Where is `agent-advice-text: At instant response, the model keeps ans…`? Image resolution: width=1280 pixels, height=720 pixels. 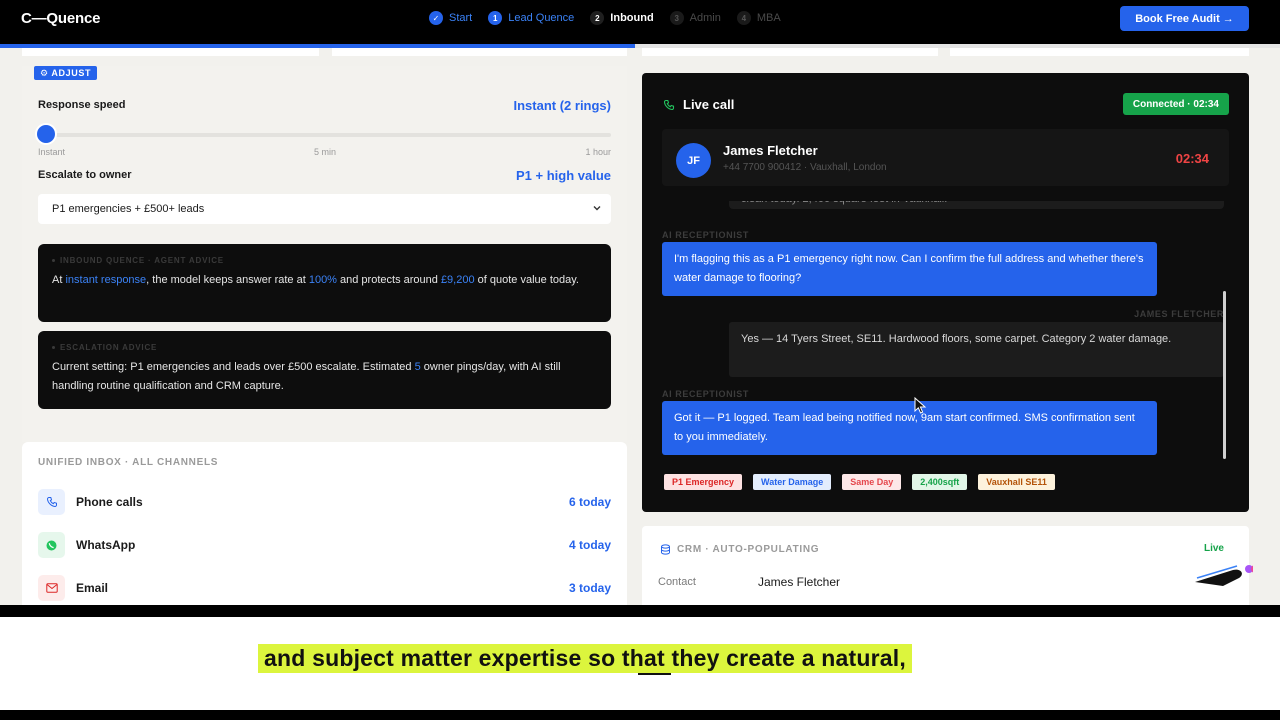
agent-advice-text: At instant response, the model keeps ans… is located at coordinates (315, 280).